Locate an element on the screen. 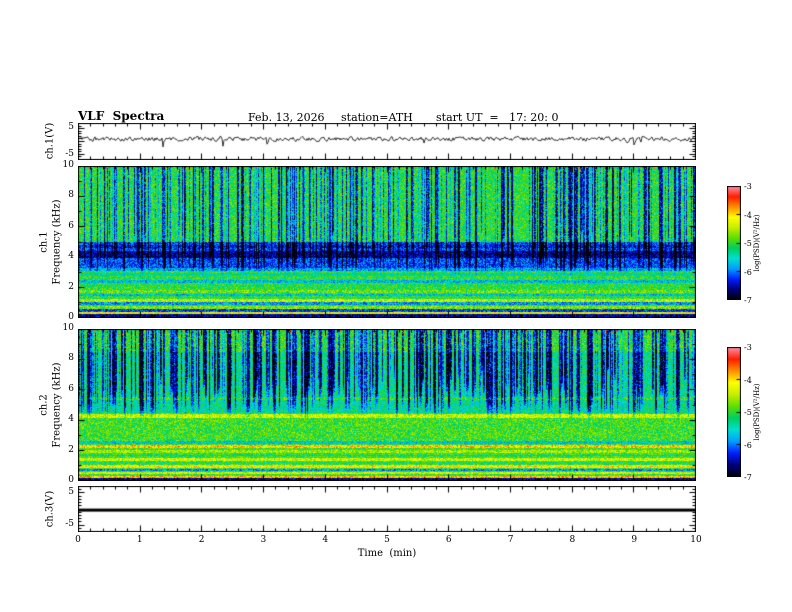  figure-title: VLF Spectra is located at coordinates (121, 116).